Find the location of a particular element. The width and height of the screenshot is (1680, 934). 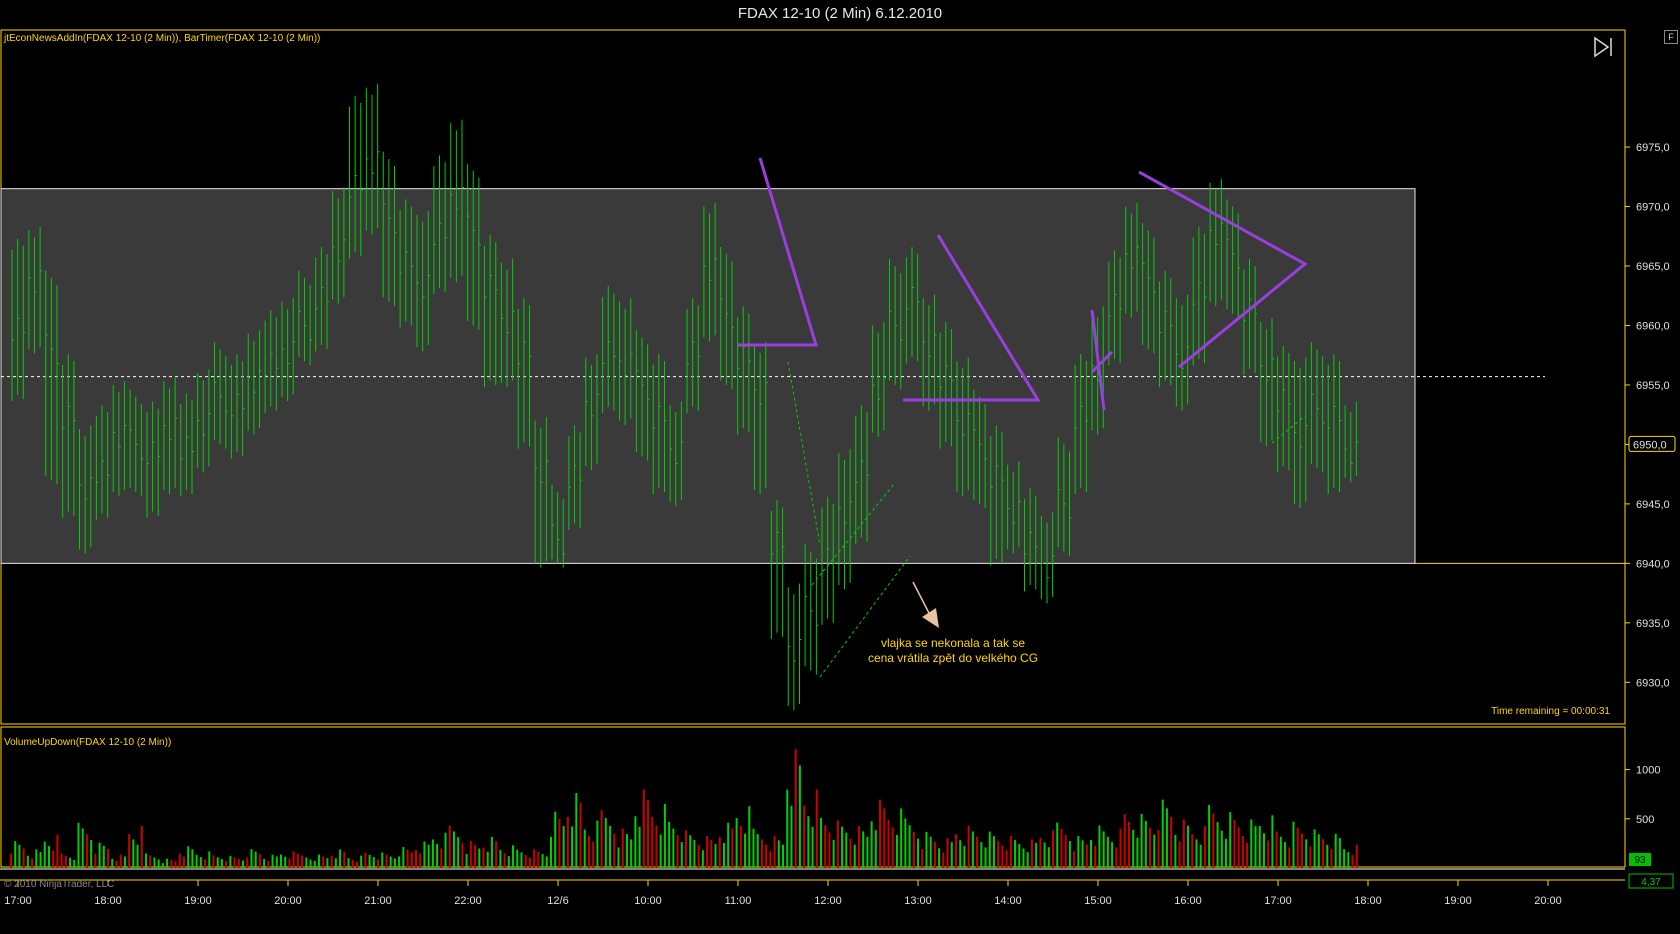

time-tick-label: 15:00 is located at coordinates (1098, 901).